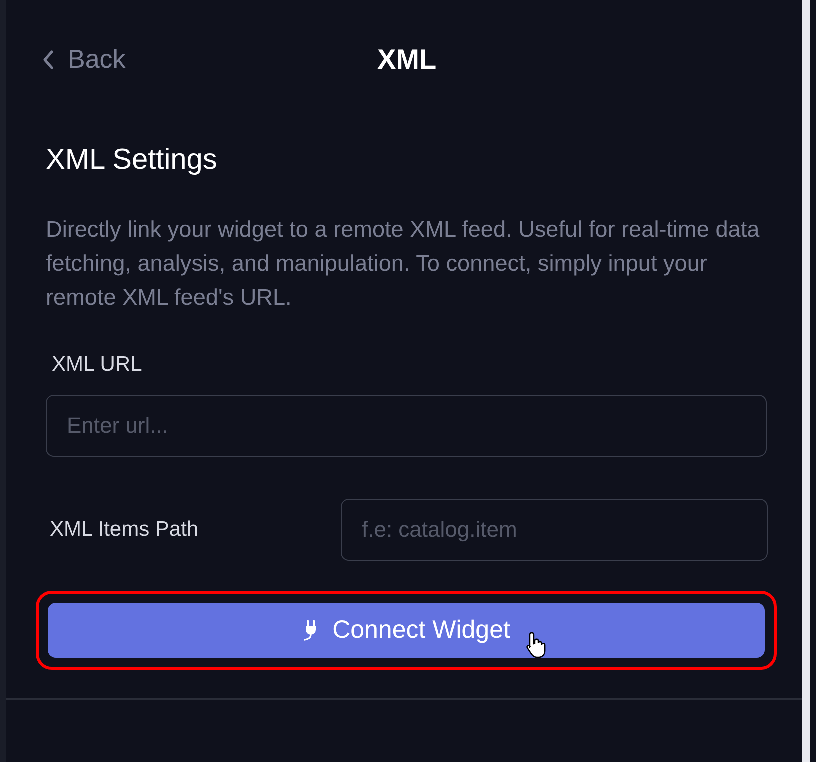  What do you see at coordinates (84, 59) in the screenshot?
I see `back-link: Back` at bounding box center [84, 59].